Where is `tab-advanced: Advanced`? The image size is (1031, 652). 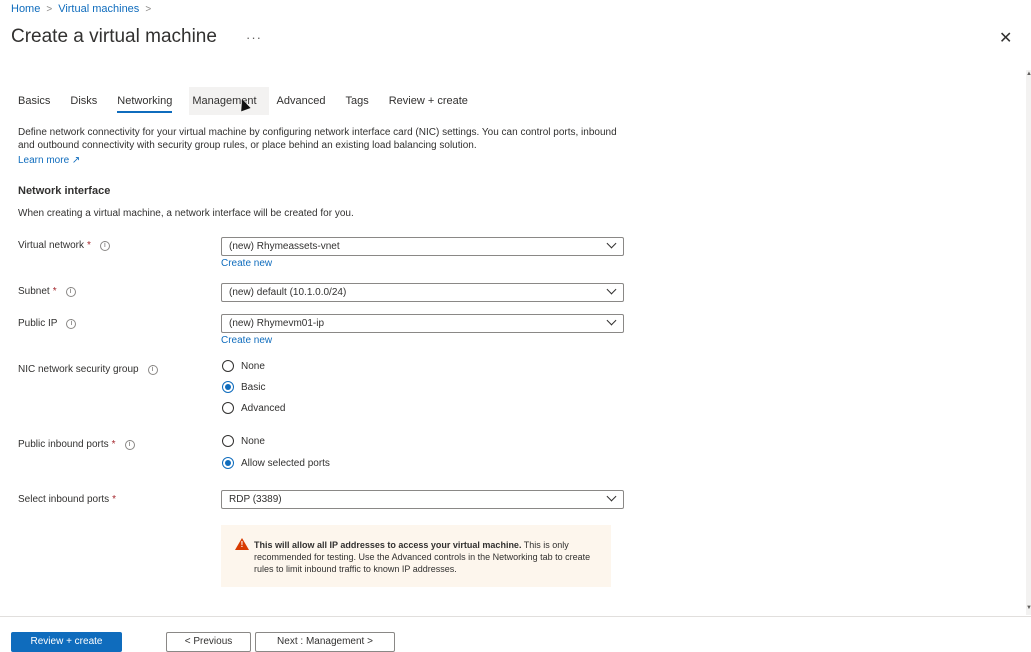 tab-advanced: Advanced is located at coordinates (301, 104).